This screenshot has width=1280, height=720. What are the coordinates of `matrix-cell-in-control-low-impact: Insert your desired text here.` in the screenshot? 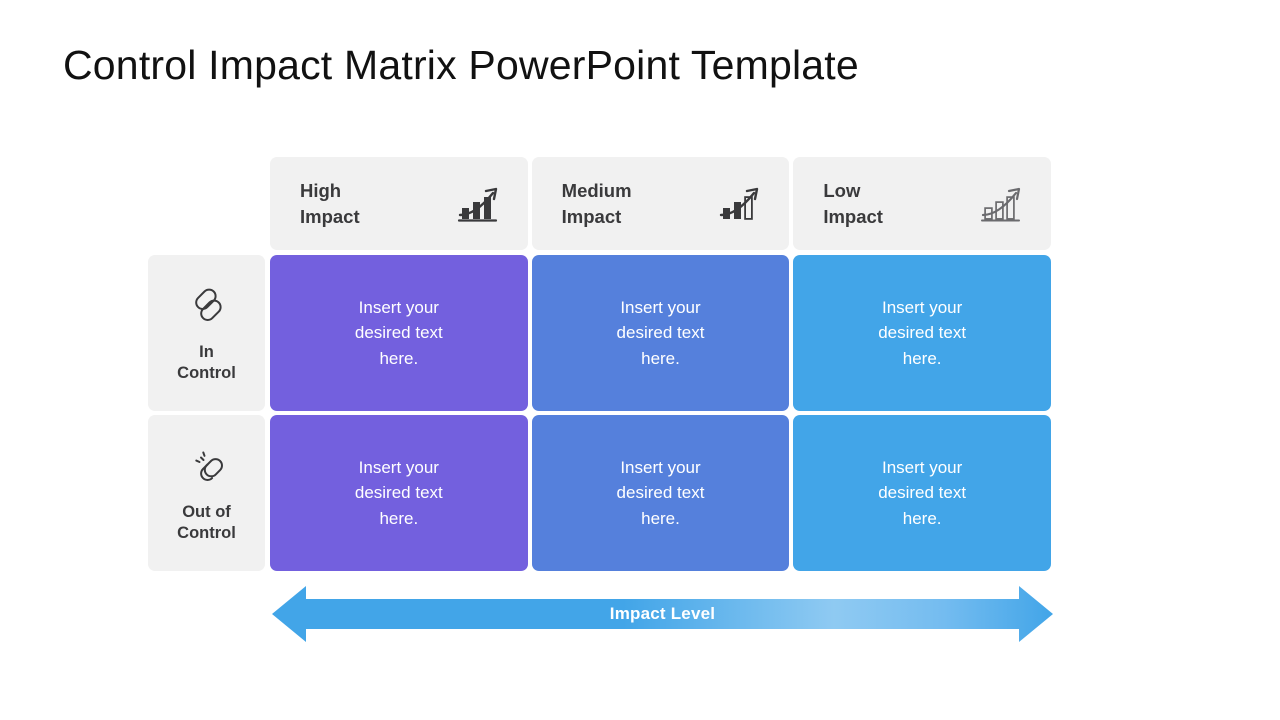 It's located at (922, 333).